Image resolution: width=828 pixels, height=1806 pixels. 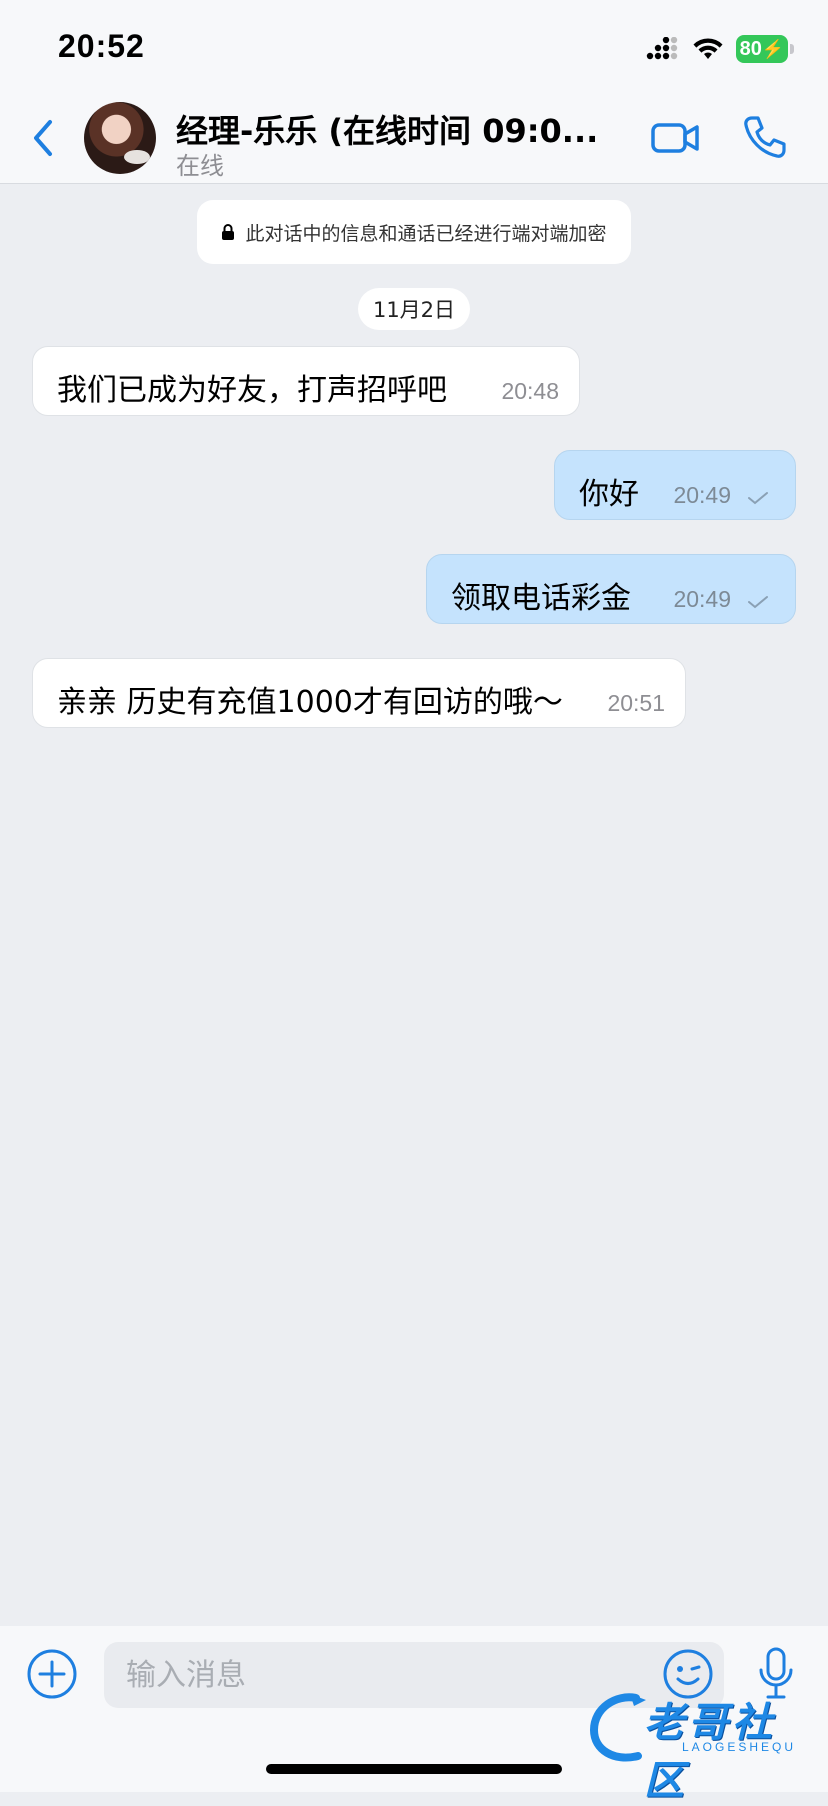 I want to click on status-bar: 20:52 80 ⚡, so click(x=414, y=46).